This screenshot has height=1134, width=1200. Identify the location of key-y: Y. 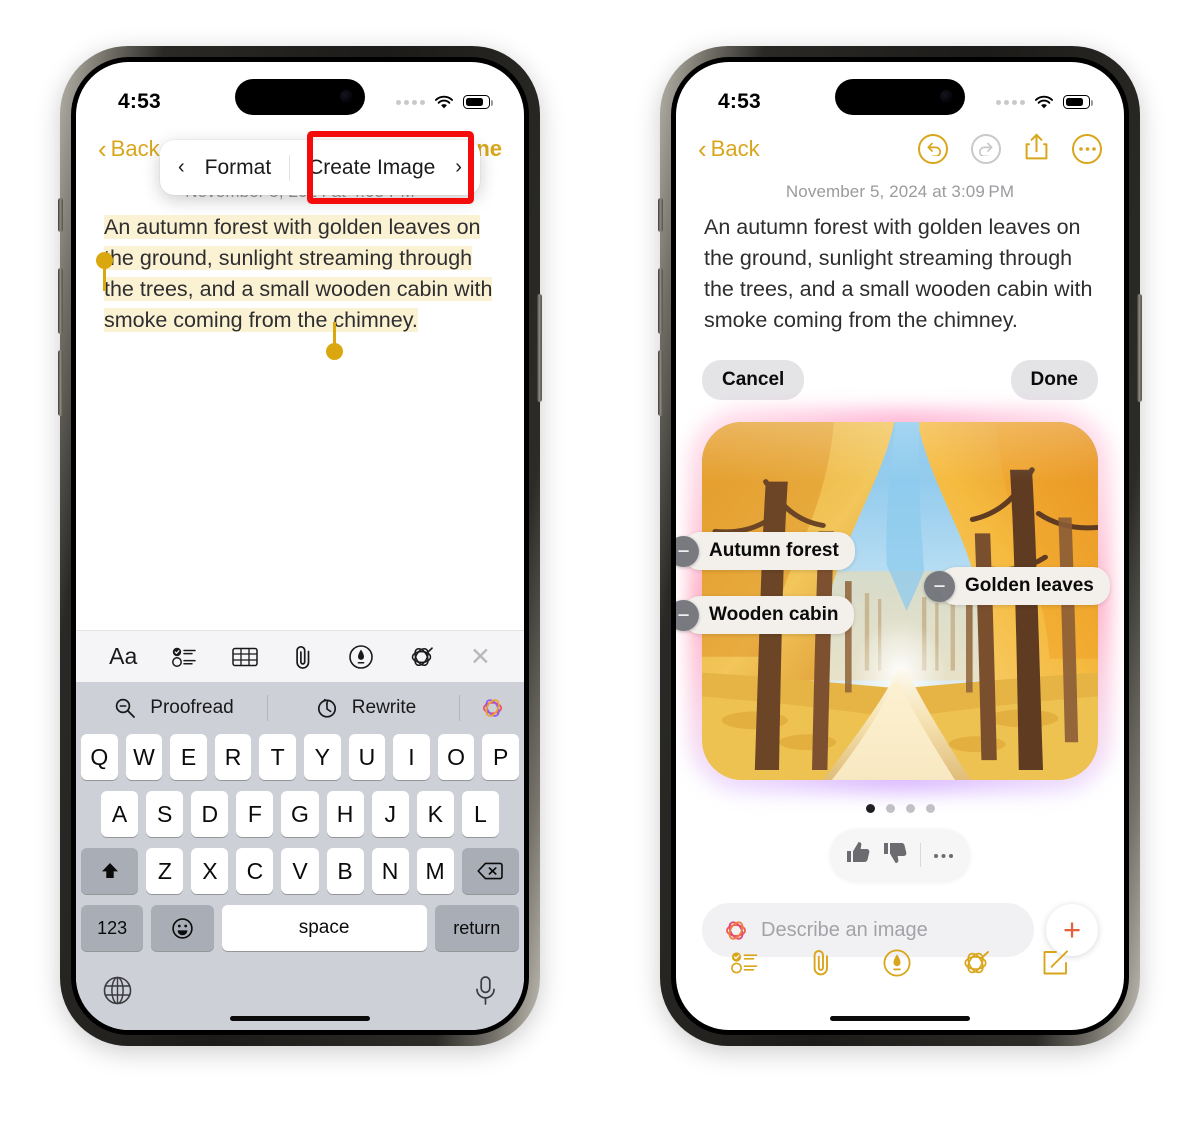
(322, 757).